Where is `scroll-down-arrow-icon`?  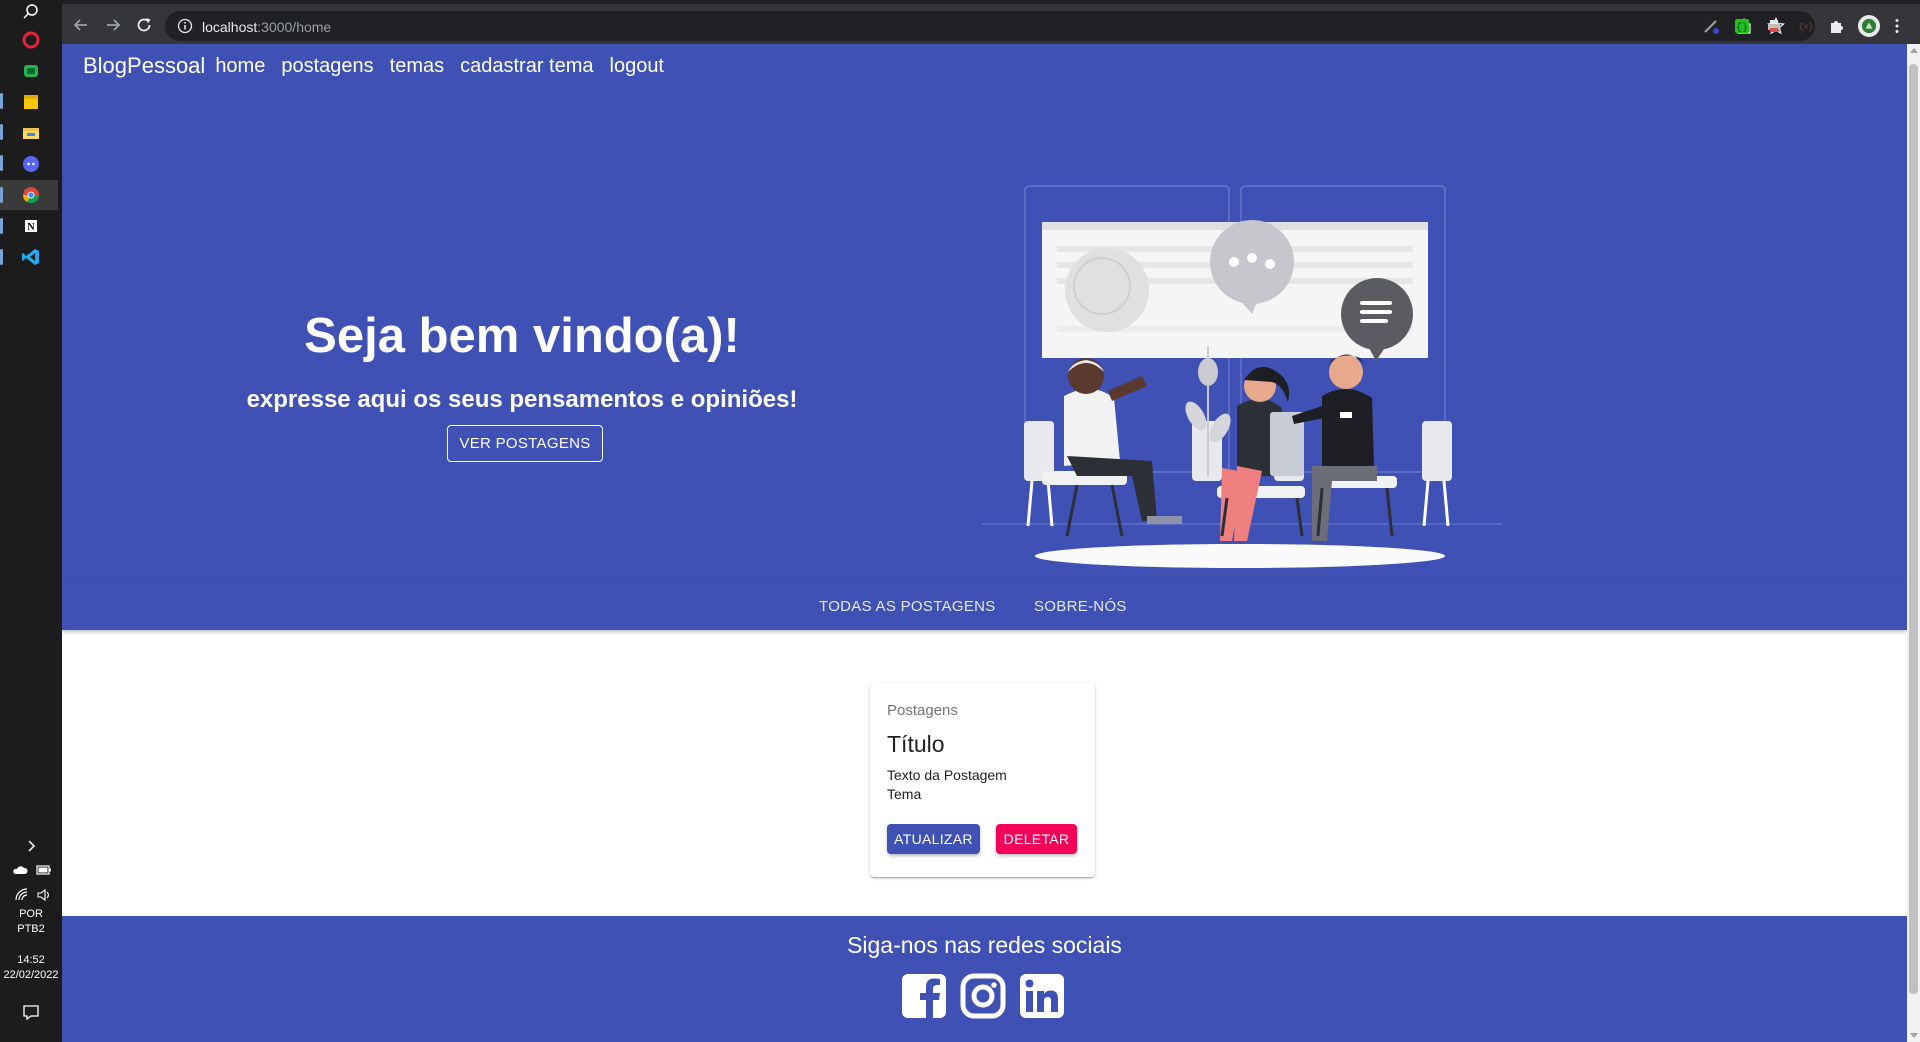 scroll-down-arrow-icon is located at coordinates (1914, 1035).